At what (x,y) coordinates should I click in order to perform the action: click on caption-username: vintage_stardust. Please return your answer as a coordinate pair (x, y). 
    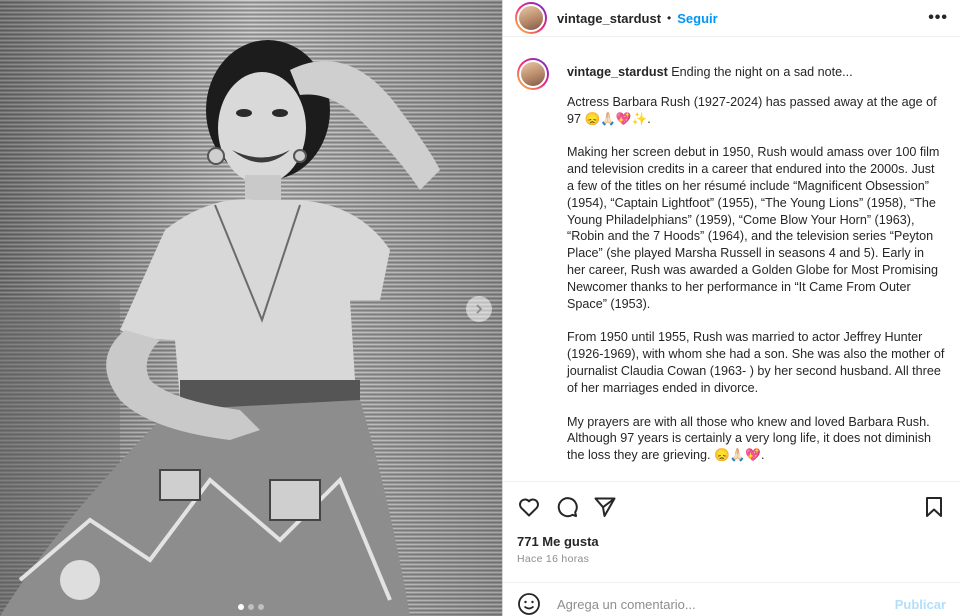
    Looking at the image, I should click on (617, 72).